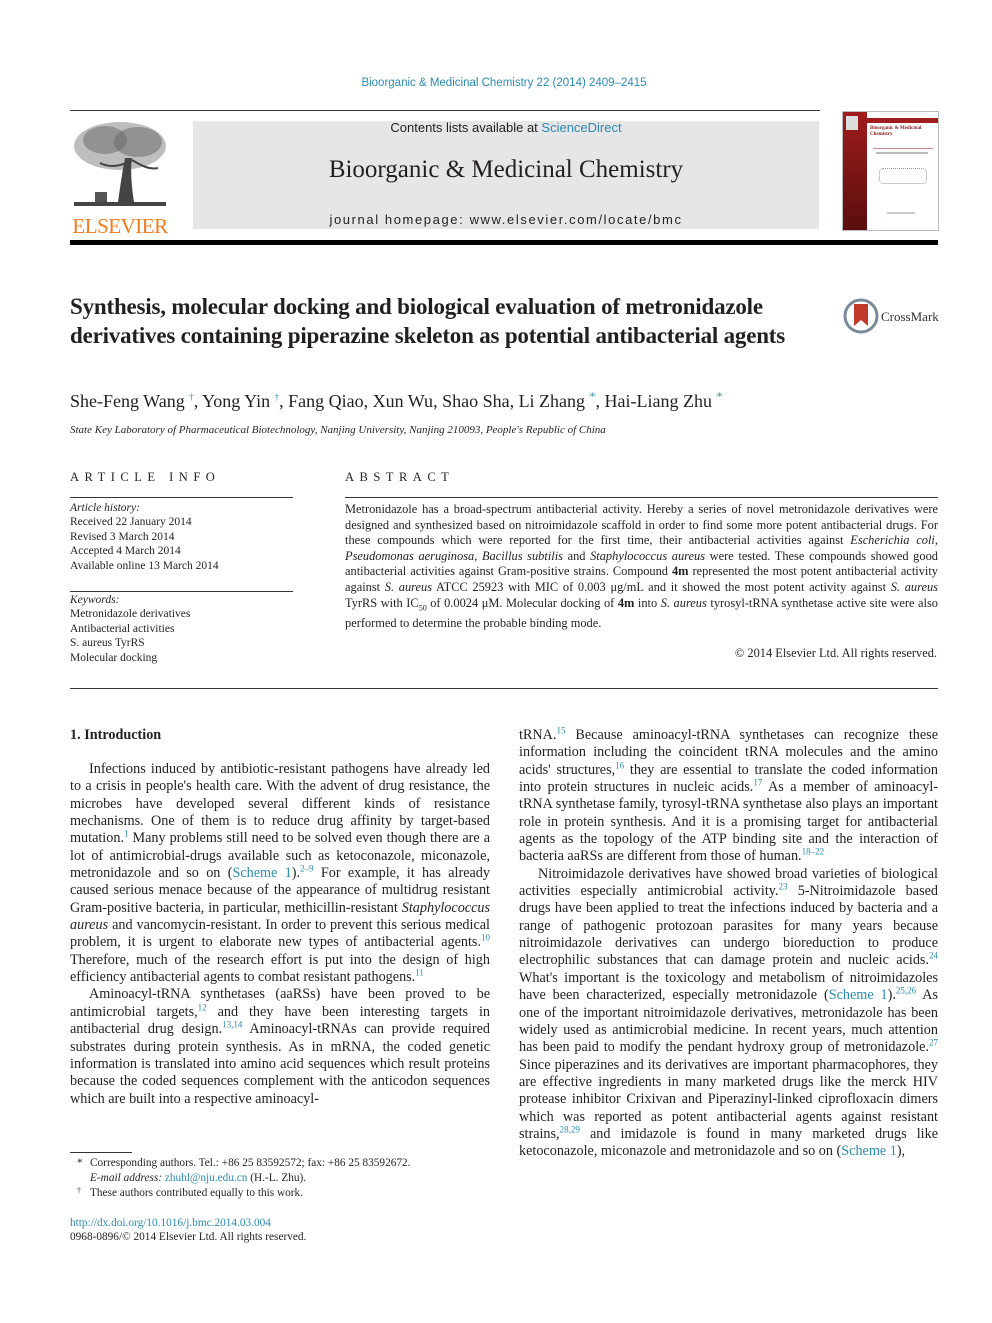 The height and width of the screenshot is (1323, 992). Describe the element at coordinates (757, 782) in the screenshot. I see `reference-link: 17` at that location.